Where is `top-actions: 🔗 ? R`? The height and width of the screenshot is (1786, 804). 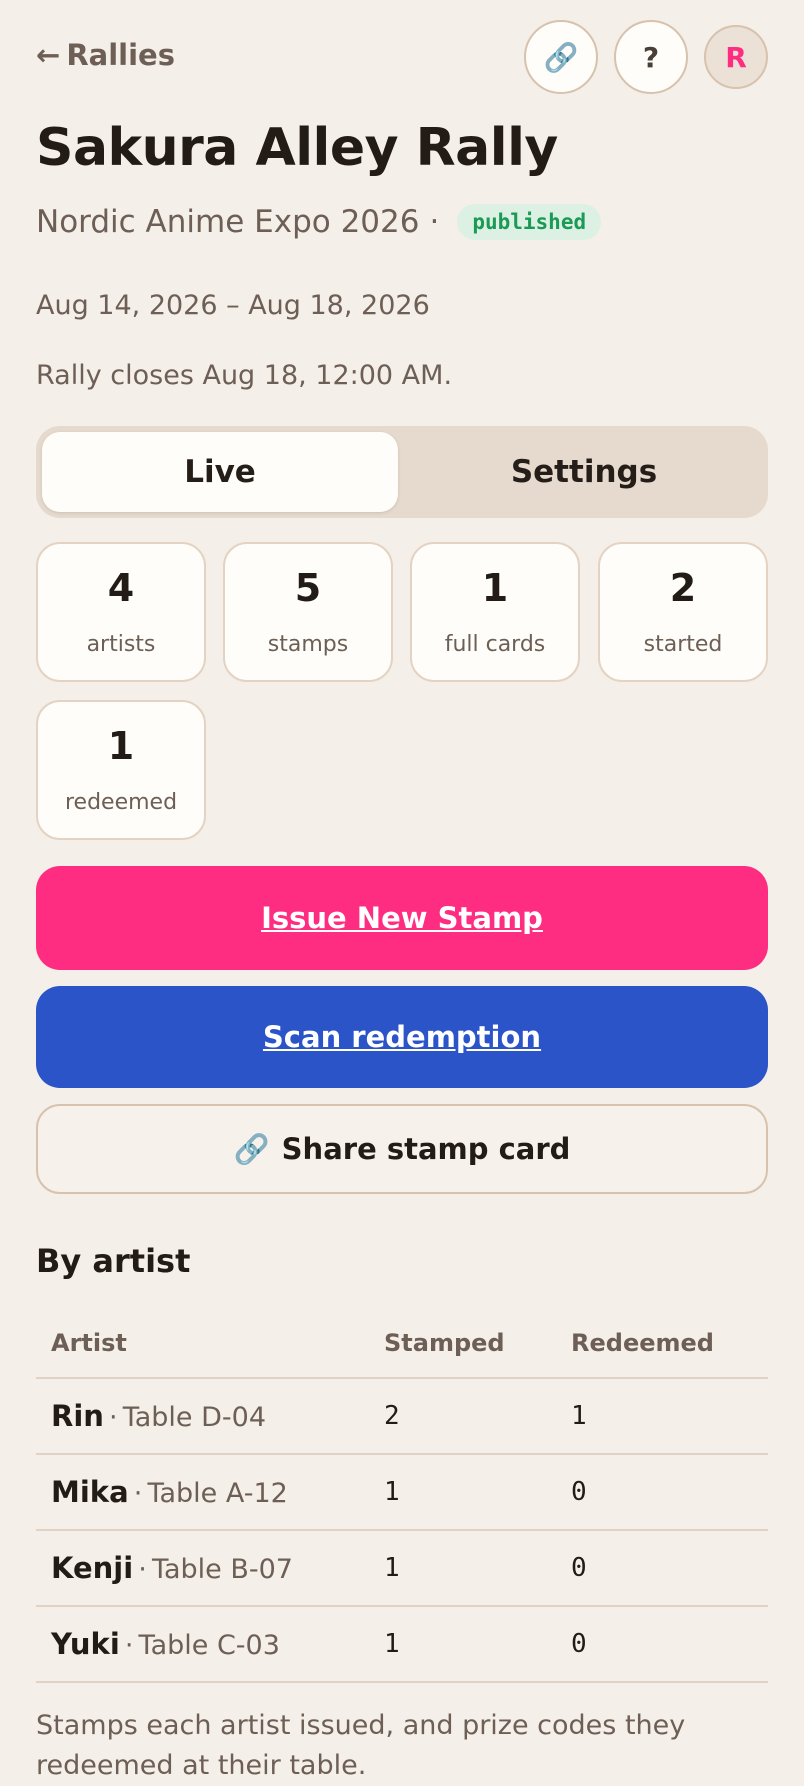
top-actions: 🔗 ? R is located at coordinates (646, 57).